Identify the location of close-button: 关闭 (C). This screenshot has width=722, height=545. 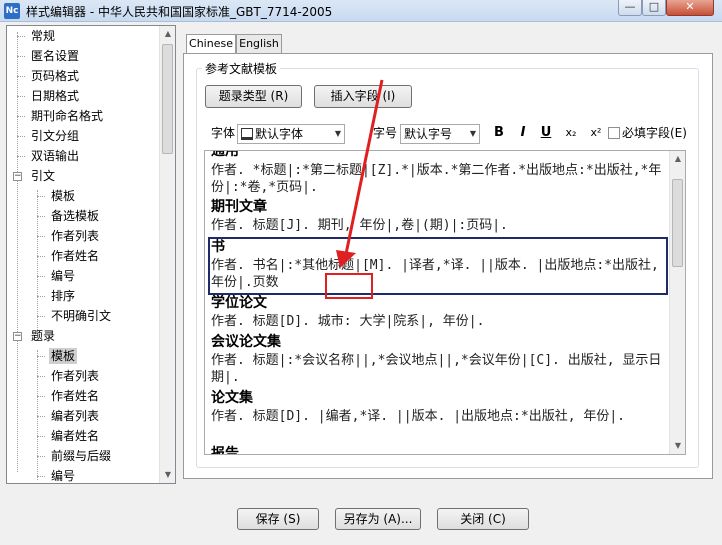
(483, 519).